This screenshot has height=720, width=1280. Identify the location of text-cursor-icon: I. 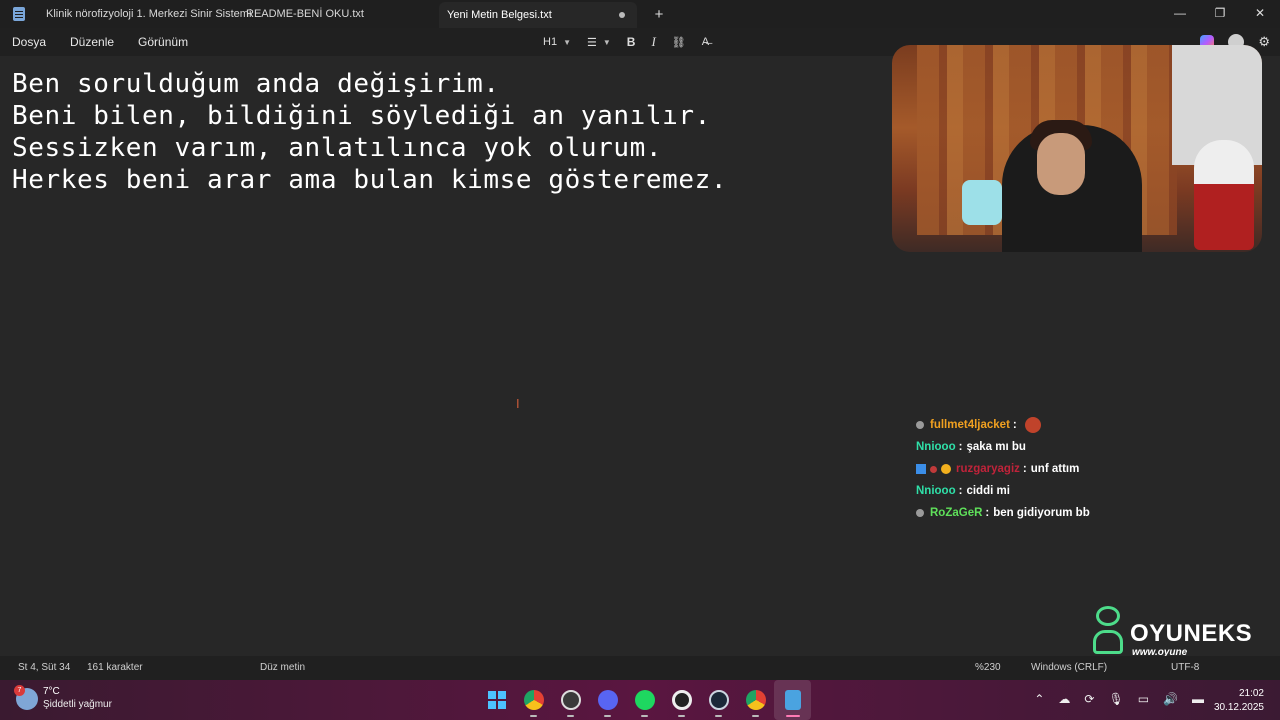
(518, 403).